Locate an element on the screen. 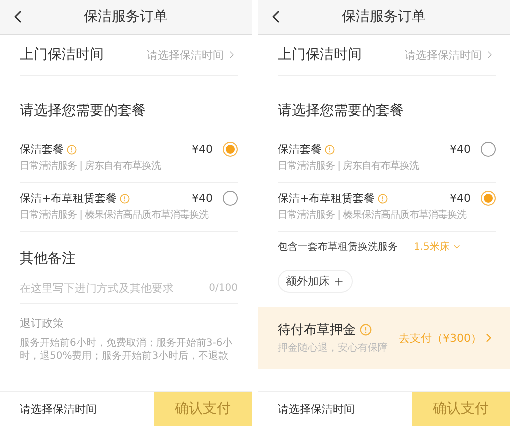 The width and height of the screenshot is (516, 436). section-title: 其他备注 is located at coordinates (48, 259).